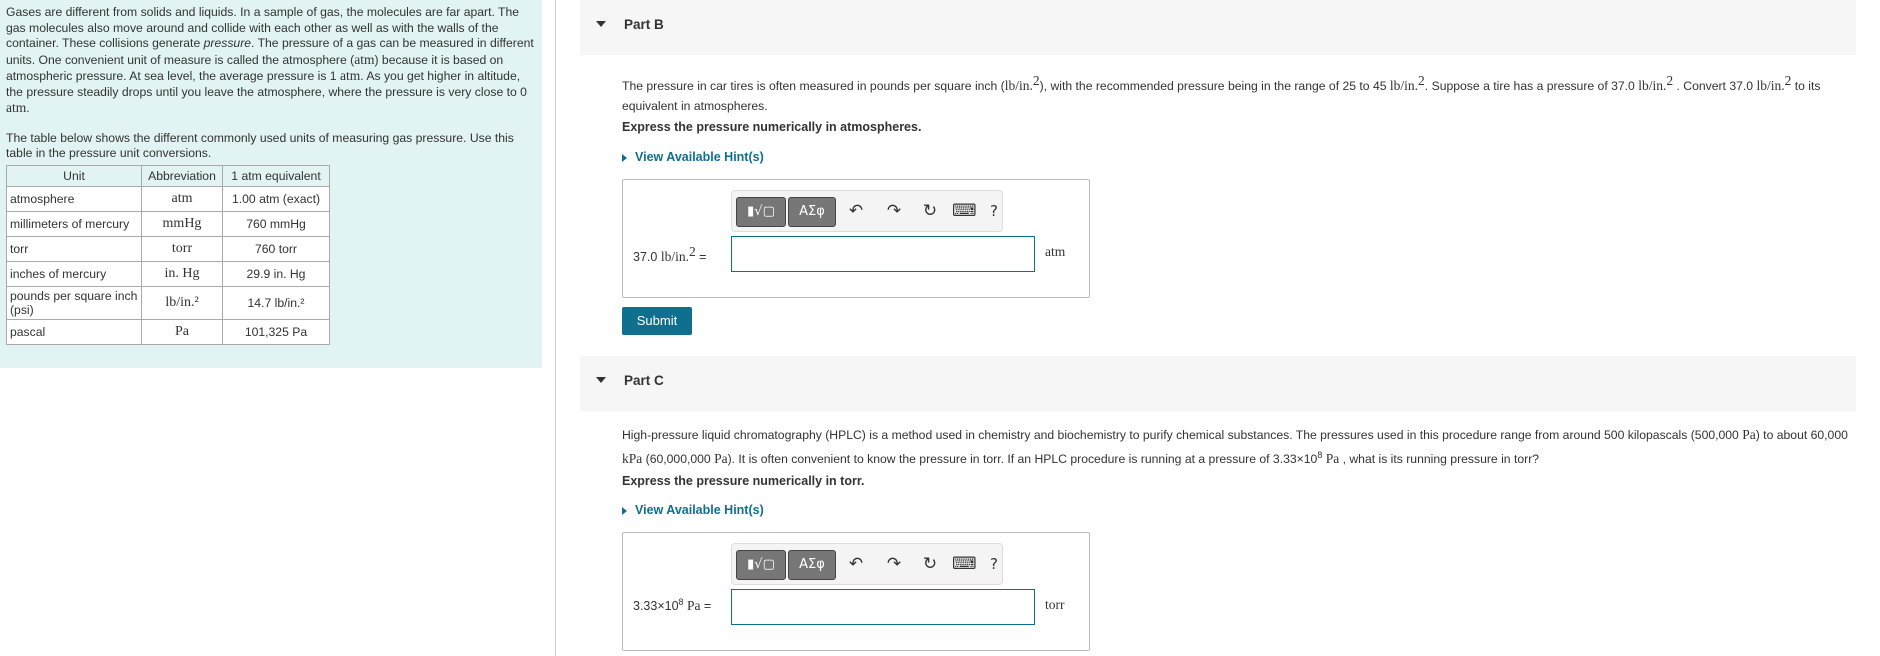 Image resolution: width=1880 pixels, height=656 pixels. Describe the element at coordinates (182, 302) in the screenshot. I see `table-cell: lb/in.²` at that location.